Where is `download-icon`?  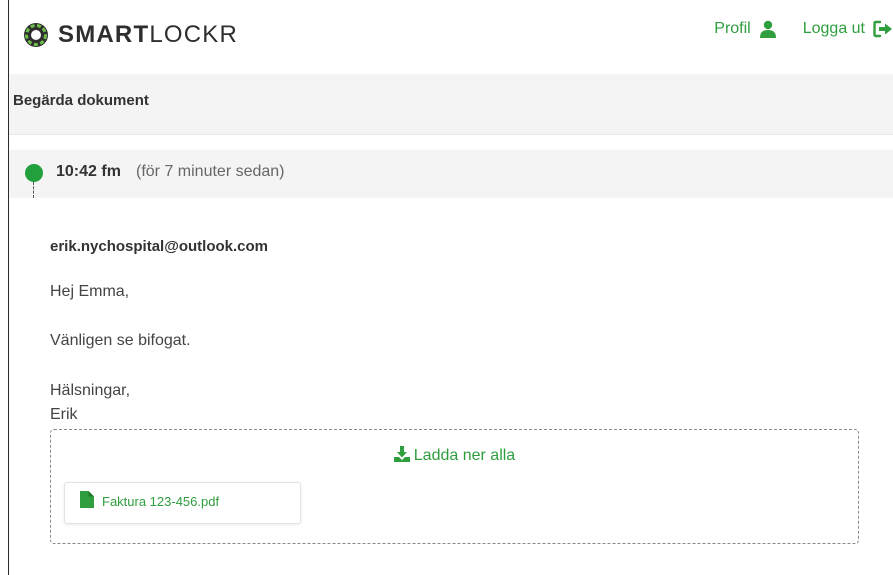 download-icon is located at coordinates (401, 454).